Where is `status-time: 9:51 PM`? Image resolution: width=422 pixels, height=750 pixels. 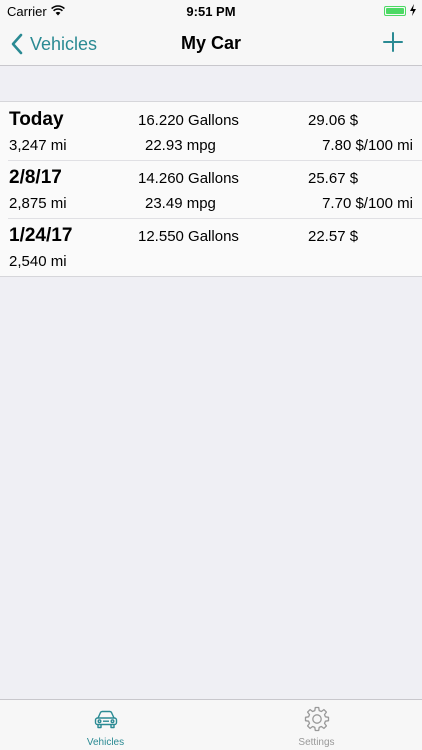 status-time: 9:51 PM is located at coordinates (211, 11).